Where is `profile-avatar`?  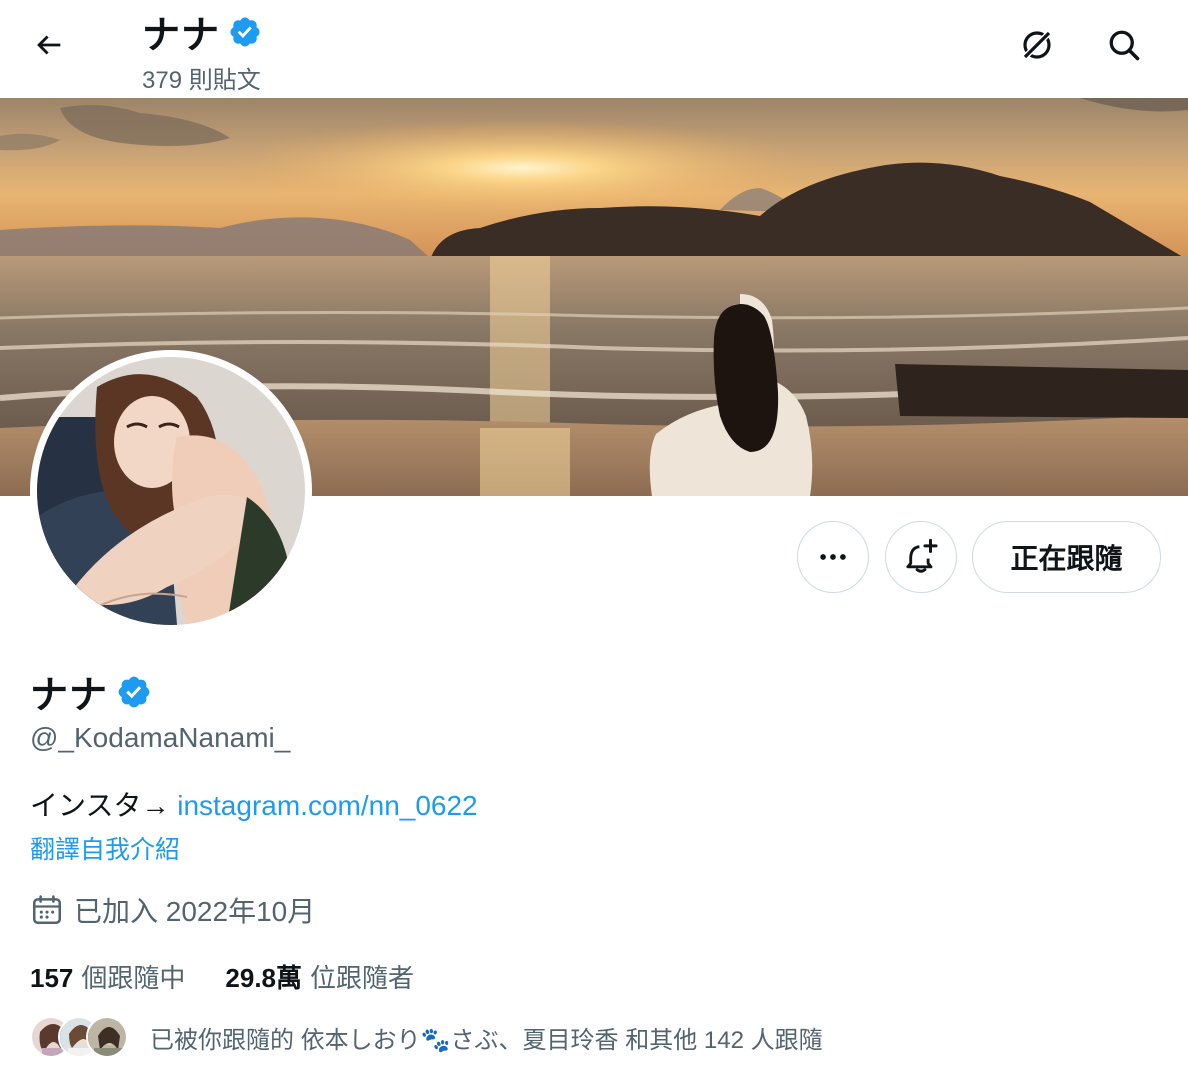
profile-avatar is located at coordinates (171, 491).